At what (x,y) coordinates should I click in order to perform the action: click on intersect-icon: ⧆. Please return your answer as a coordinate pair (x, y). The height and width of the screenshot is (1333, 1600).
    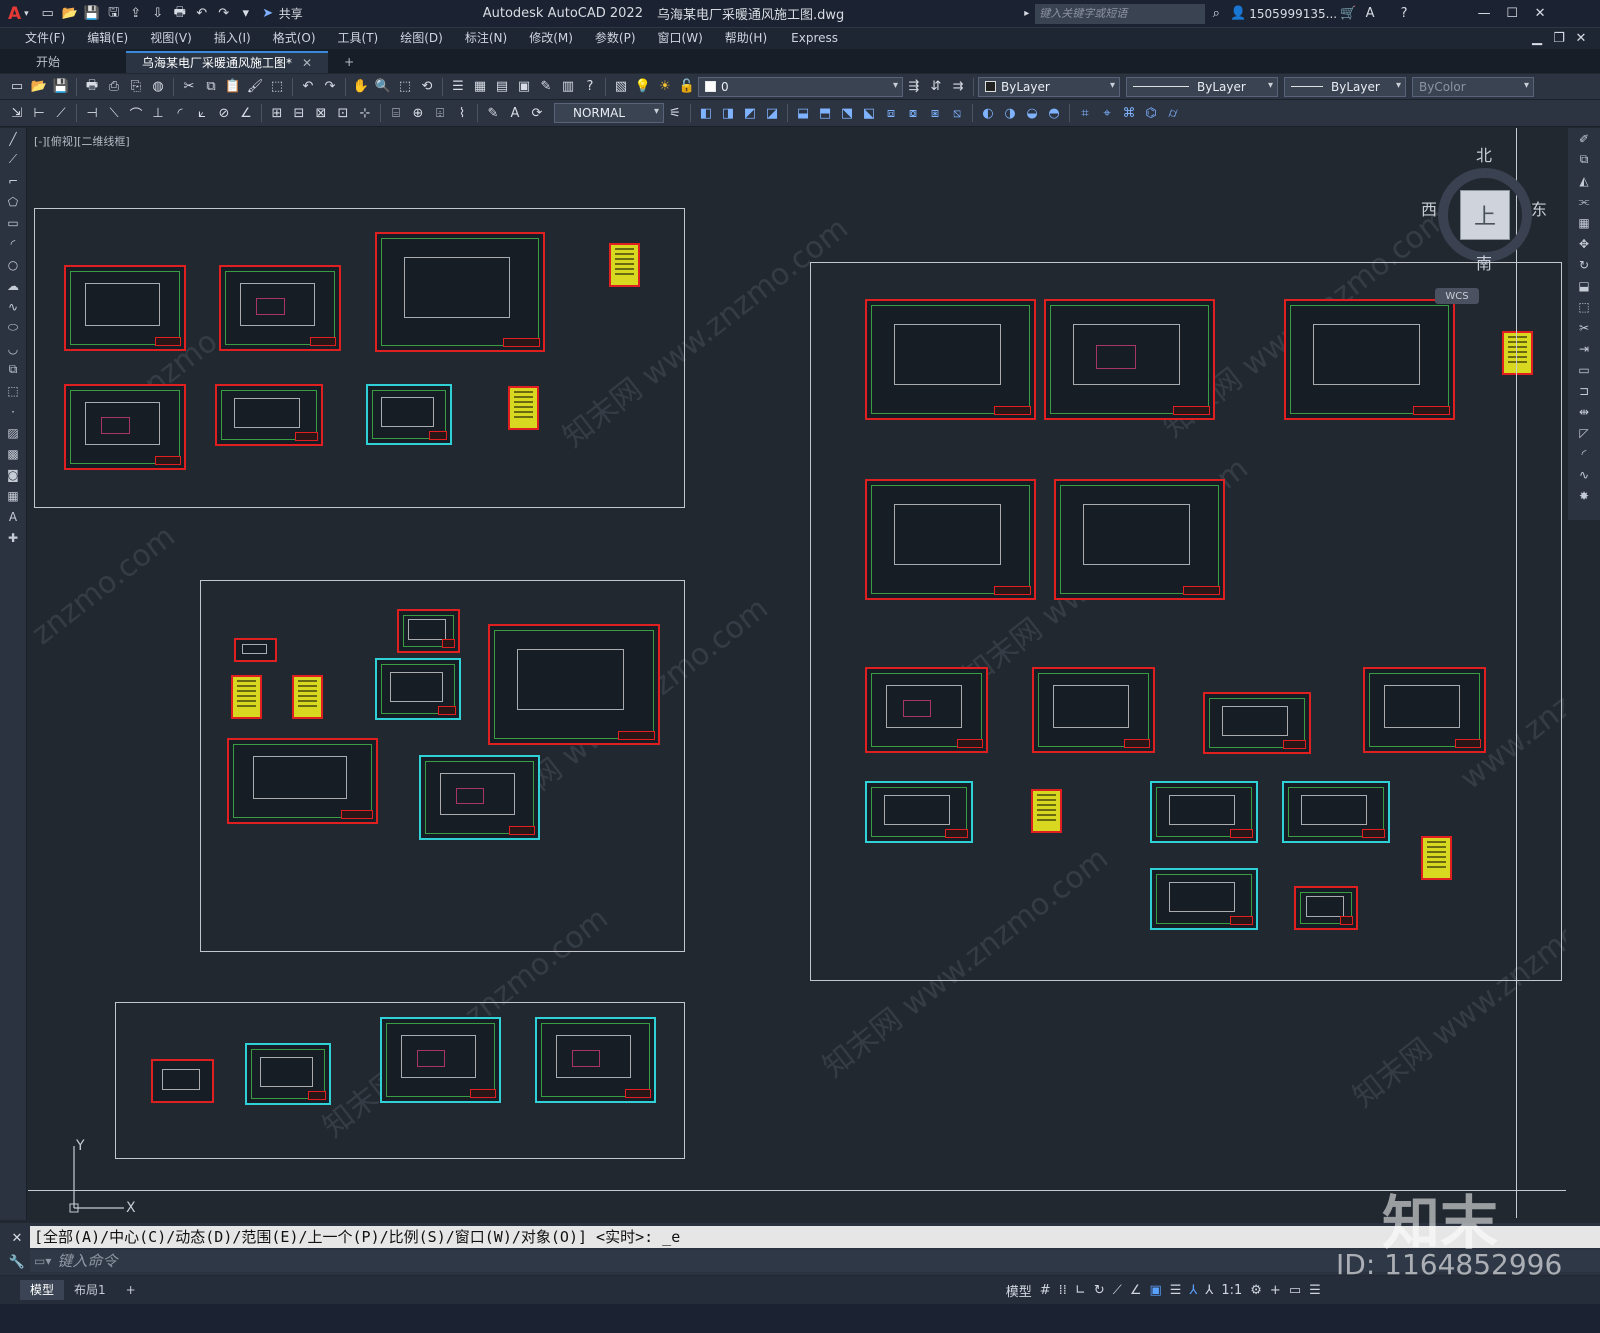
    Looking at the image, I should click on (935, 113).